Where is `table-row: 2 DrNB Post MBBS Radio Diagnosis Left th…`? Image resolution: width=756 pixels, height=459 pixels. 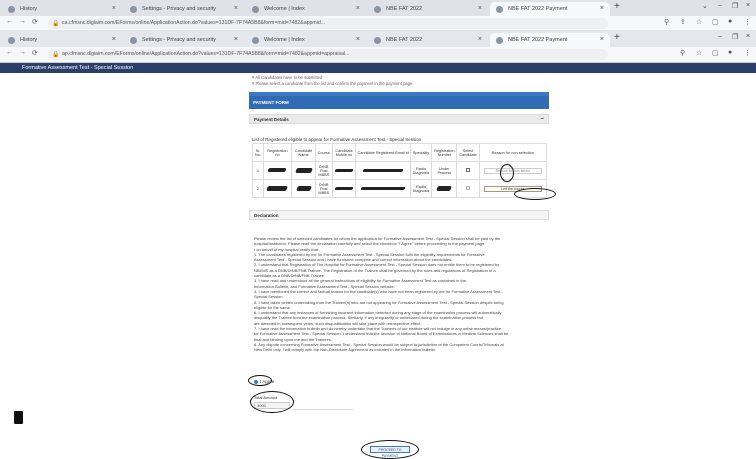 table-row: 2 DrNB Post MBBS Radio Diagnosis Left th… is located at coordinates (400, 188).